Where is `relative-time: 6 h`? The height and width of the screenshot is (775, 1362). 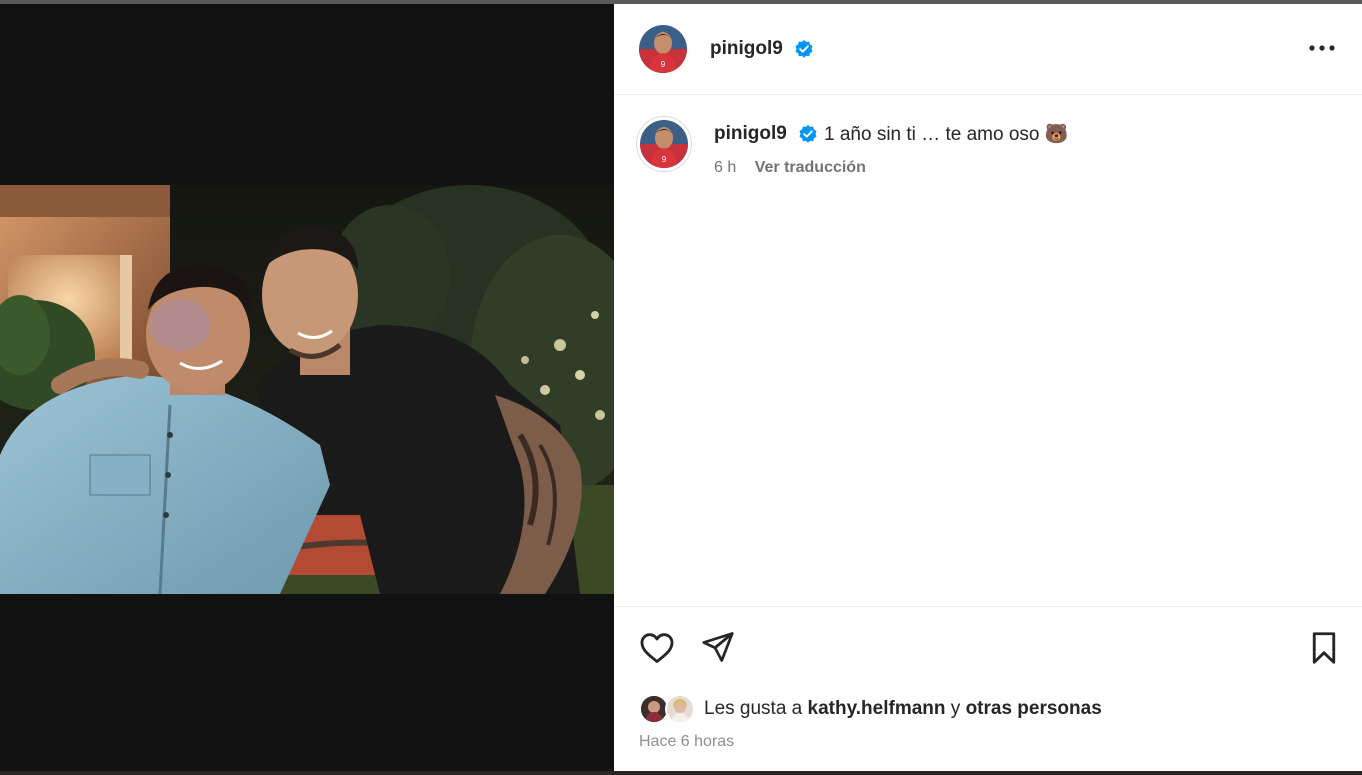 relative-time: 6 h is located at coordinates (725, 167).